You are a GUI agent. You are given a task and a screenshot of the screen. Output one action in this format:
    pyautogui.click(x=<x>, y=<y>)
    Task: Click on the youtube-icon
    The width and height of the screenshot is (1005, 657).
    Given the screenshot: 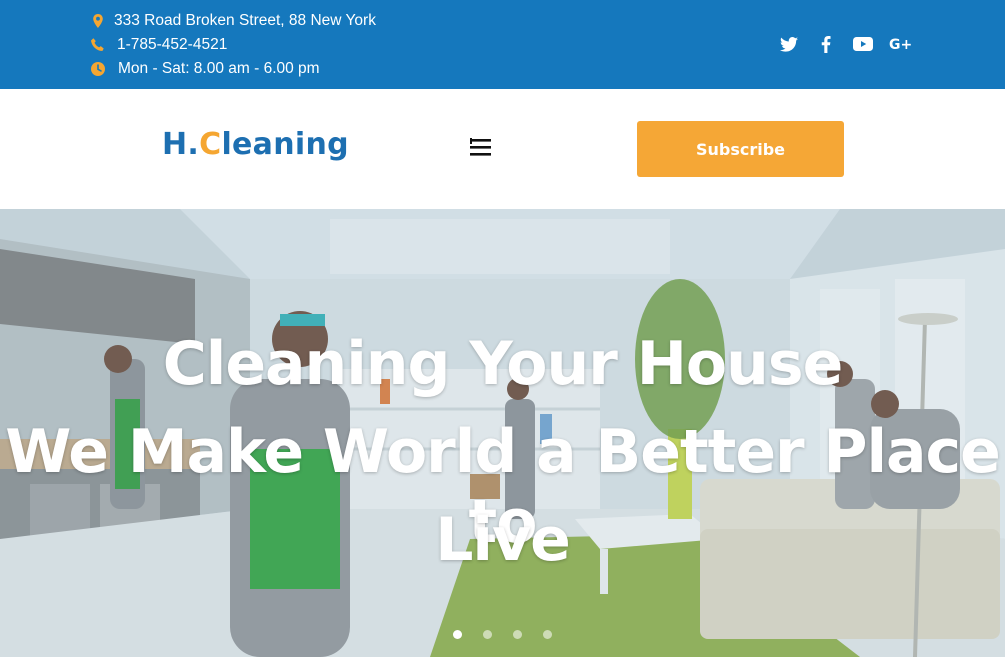 What is the action you would take?
    pyautogui.click(x=863, y=44)
    